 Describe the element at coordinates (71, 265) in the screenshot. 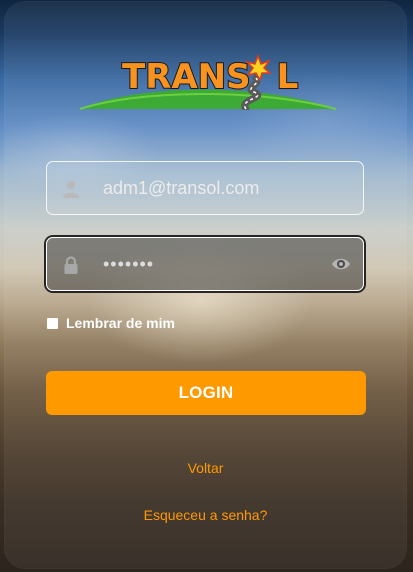

I see `lock-icon` at that location.